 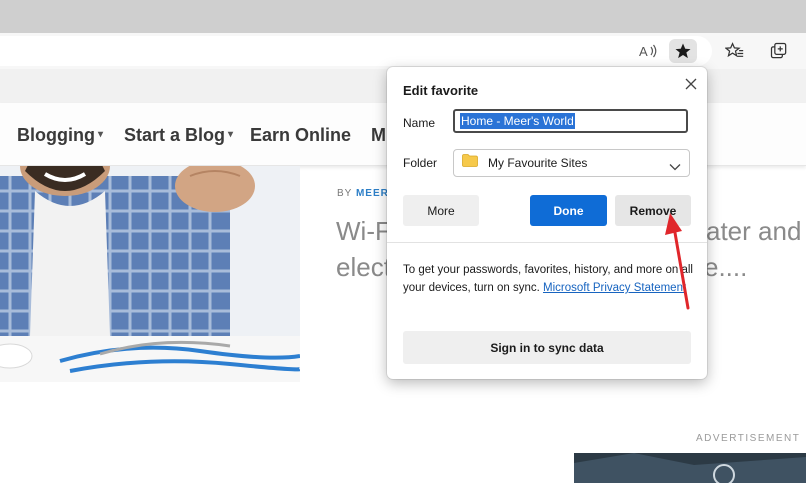 I want to click on favorites-list-icon, so click(x=735, y=51).